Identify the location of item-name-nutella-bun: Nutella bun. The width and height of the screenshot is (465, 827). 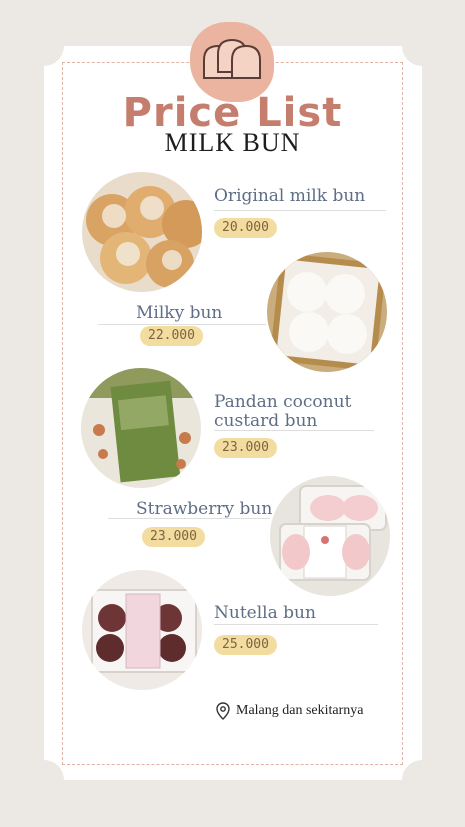
(265, 613).